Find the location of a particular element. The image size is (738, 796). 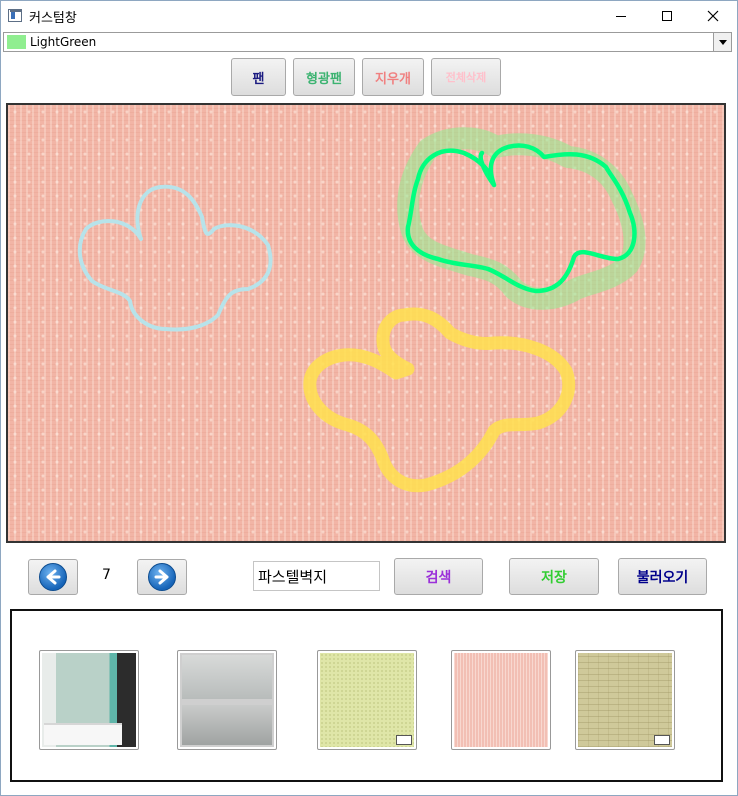

clear-all-button: 전체삭제 is located at coordinates (466, 77).